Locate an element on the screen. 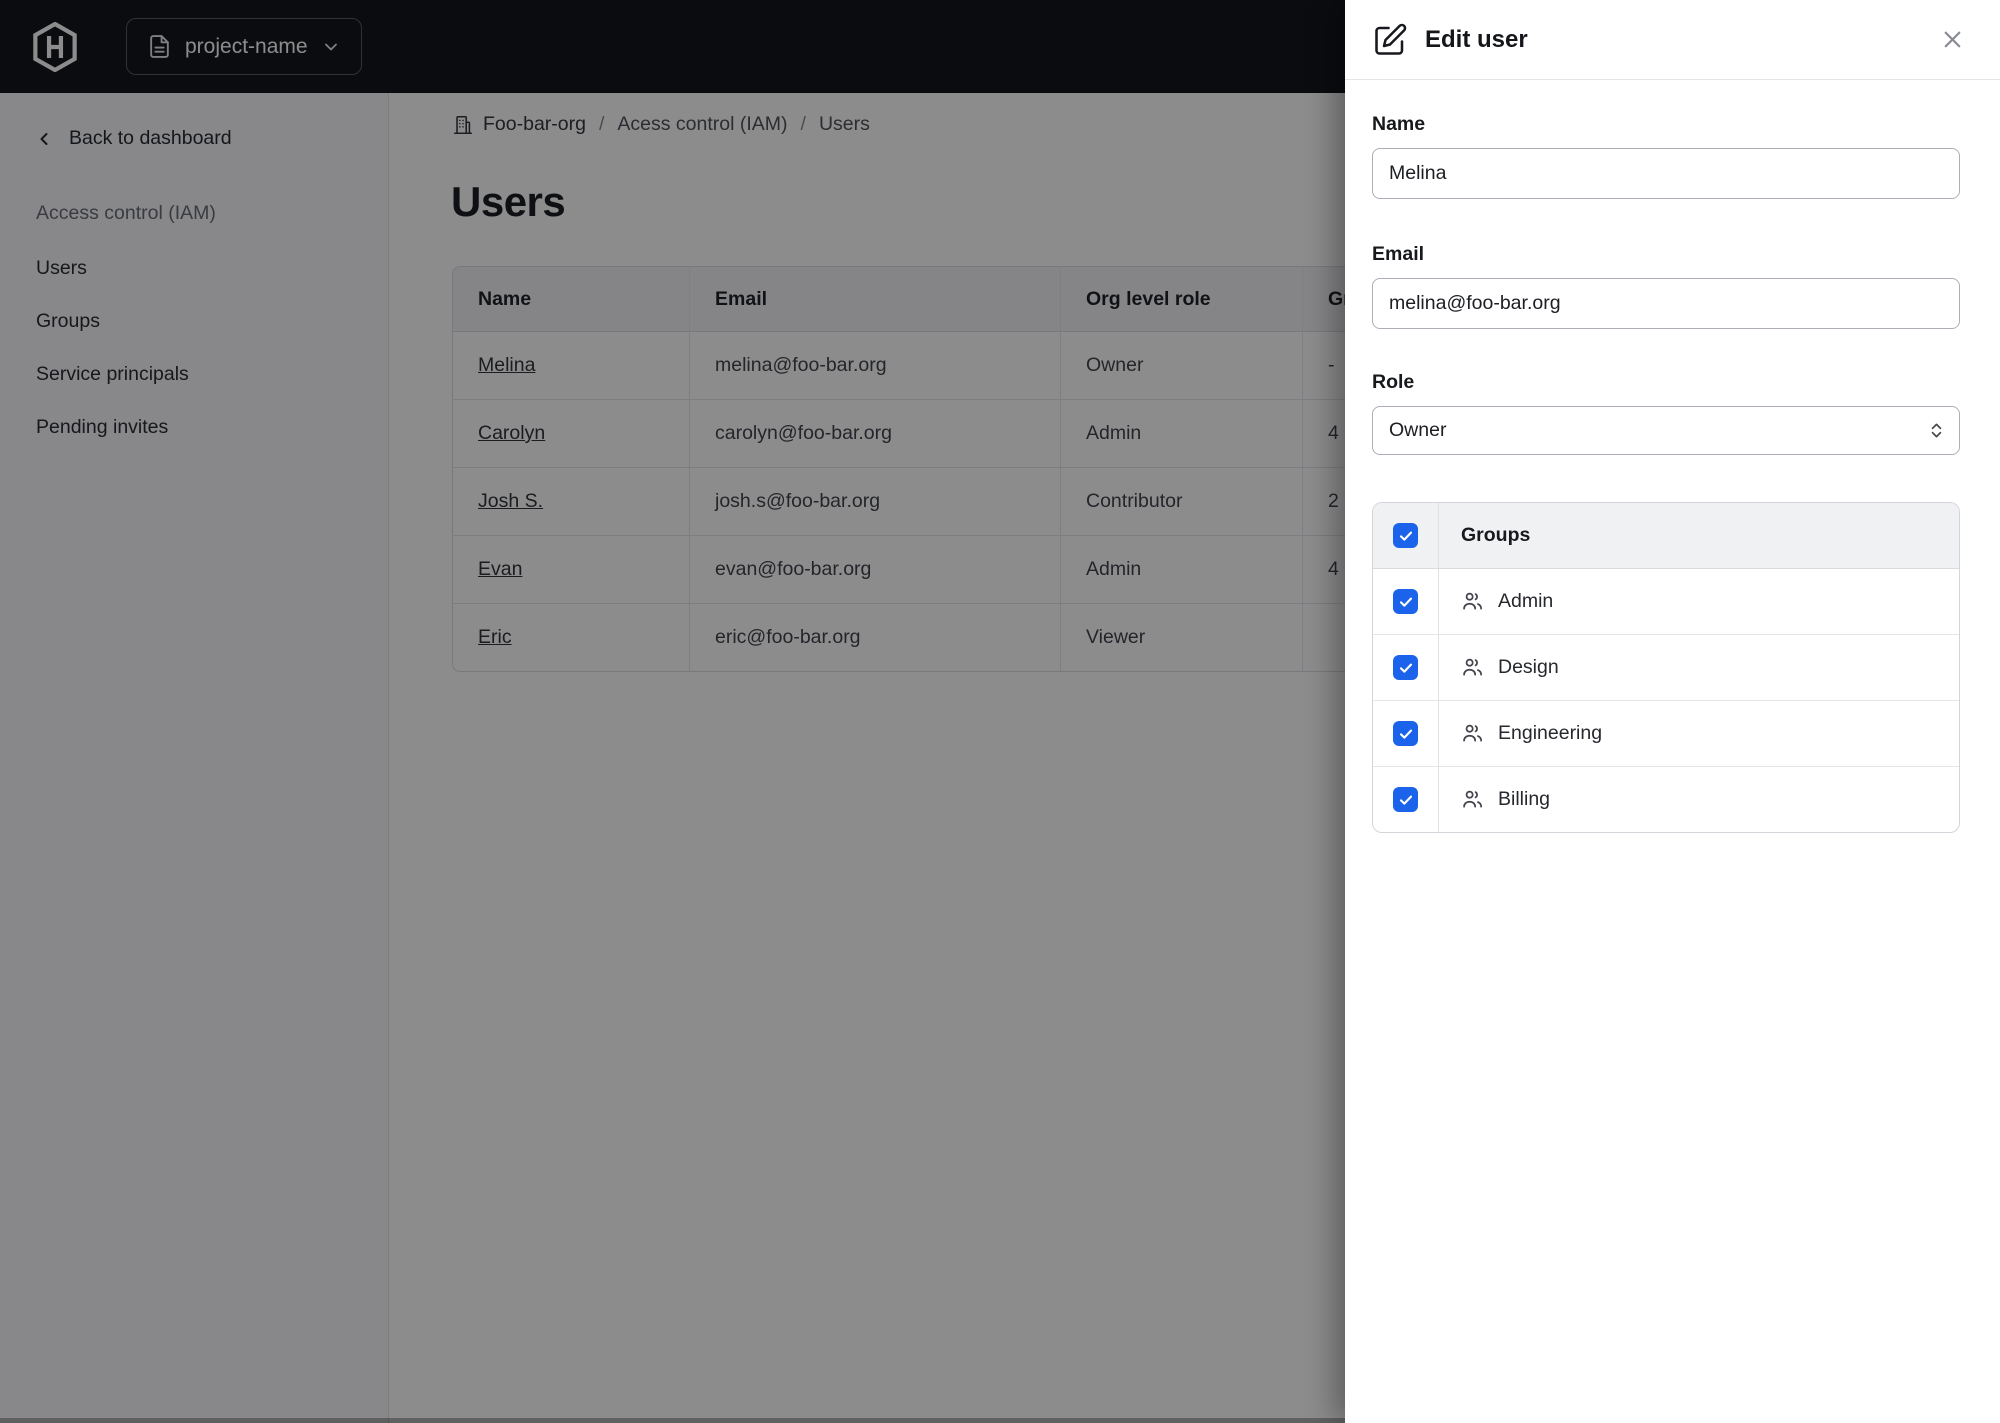 The image size is (2000, 1423). edit-pencil-icon is located at coordinates (1390, 40).